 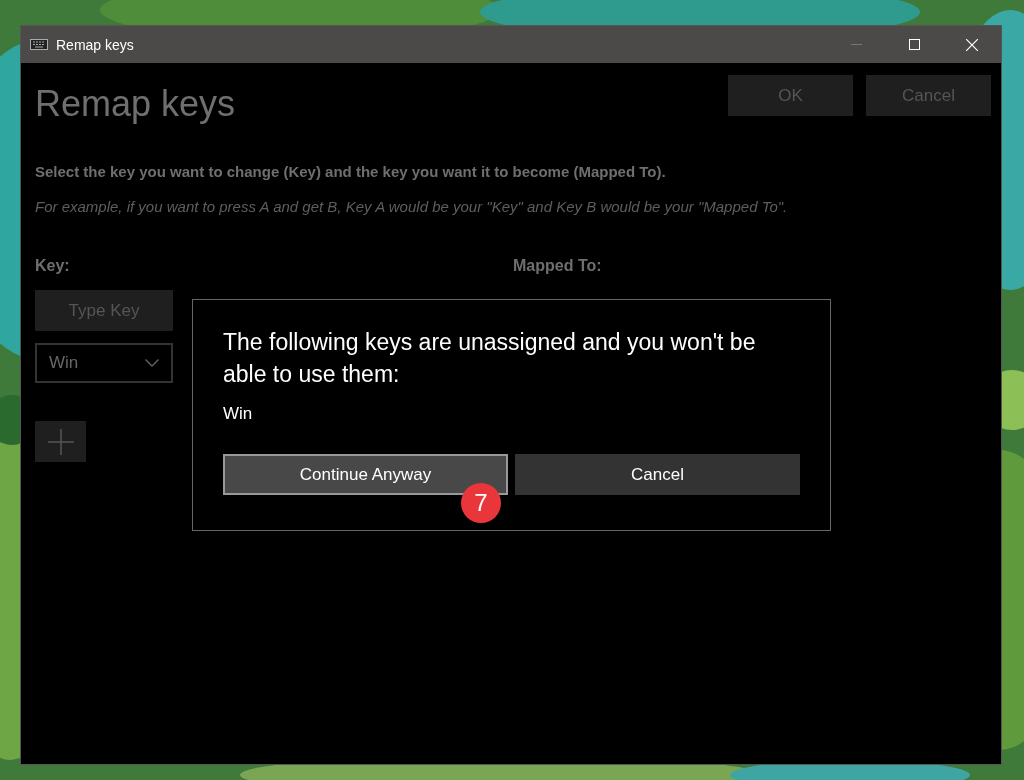 What do you see at coordinates (557, 266) in the screenshot?
I see `mapped-to-label: Mapped To:` at bounding box center [557, 266].